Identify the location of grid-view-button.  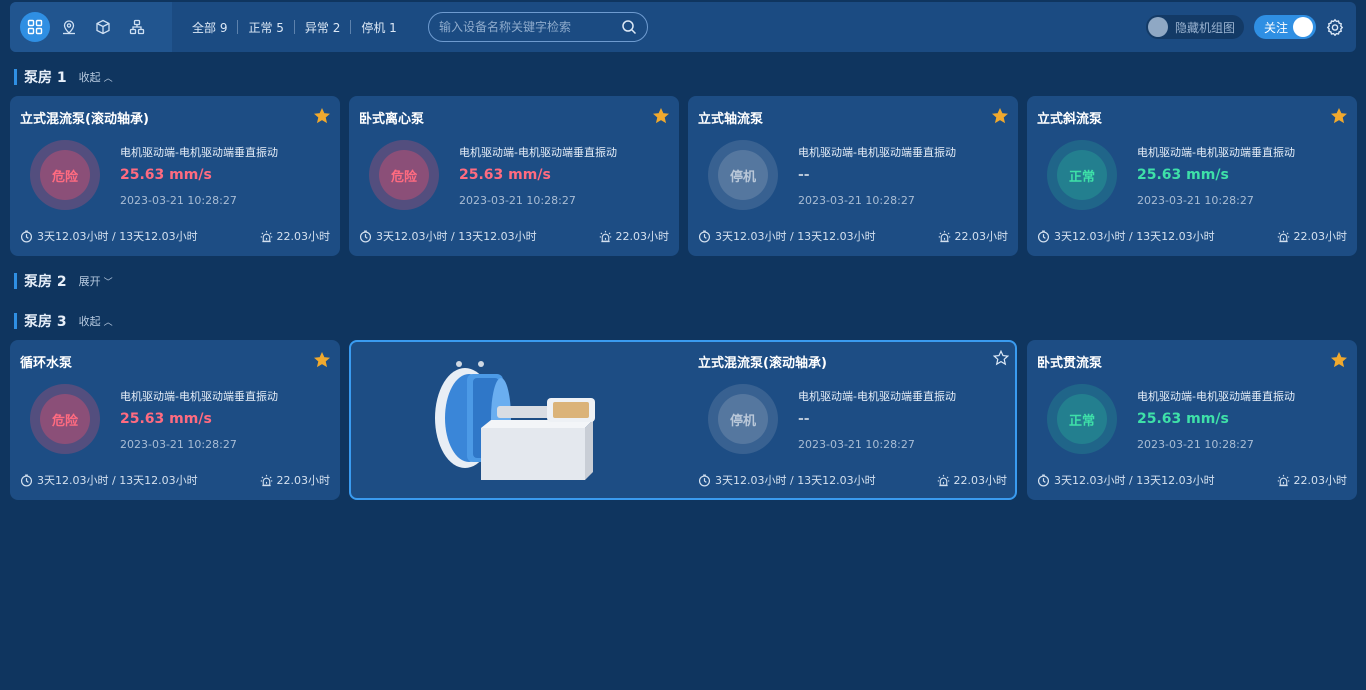
(35, 27).